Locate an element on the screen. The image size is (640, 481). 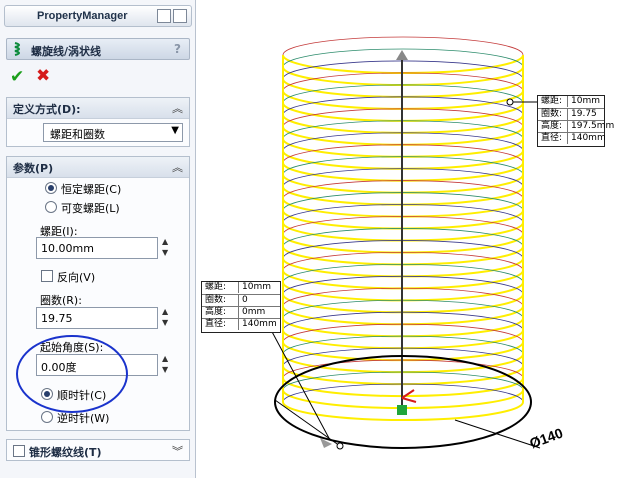
counterclockwise-radio is located at coordinates (47, 417).